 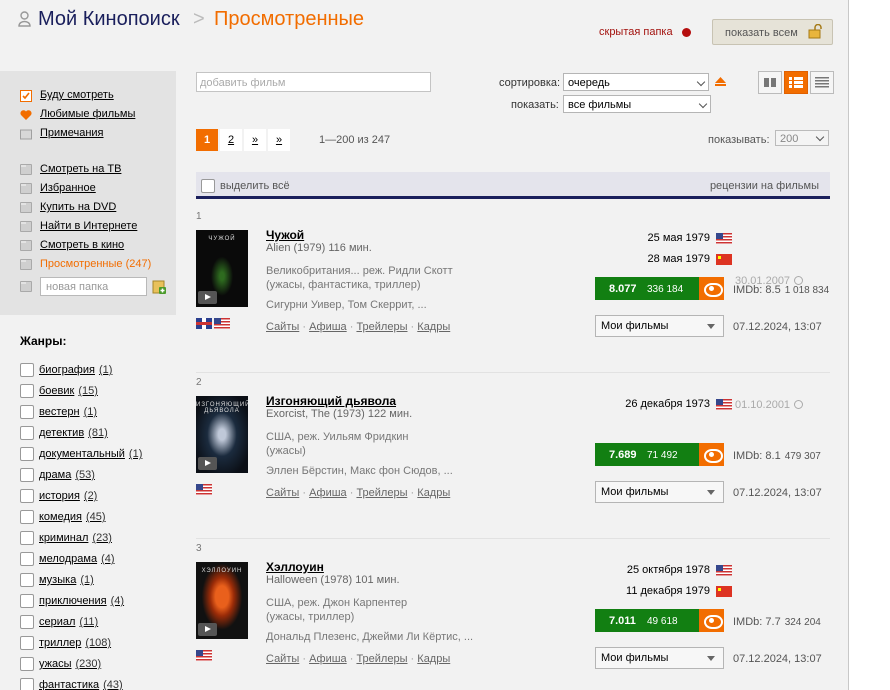 I want to click on detailed-list-view-button, so click(x=796, y=82).